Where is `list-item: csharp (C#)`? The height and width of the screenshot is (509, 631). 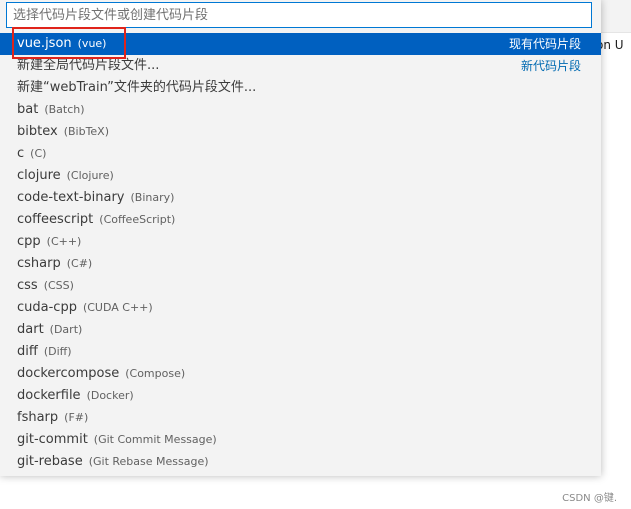
list-item: csharp (C#) is located at coordinates (300, 264).